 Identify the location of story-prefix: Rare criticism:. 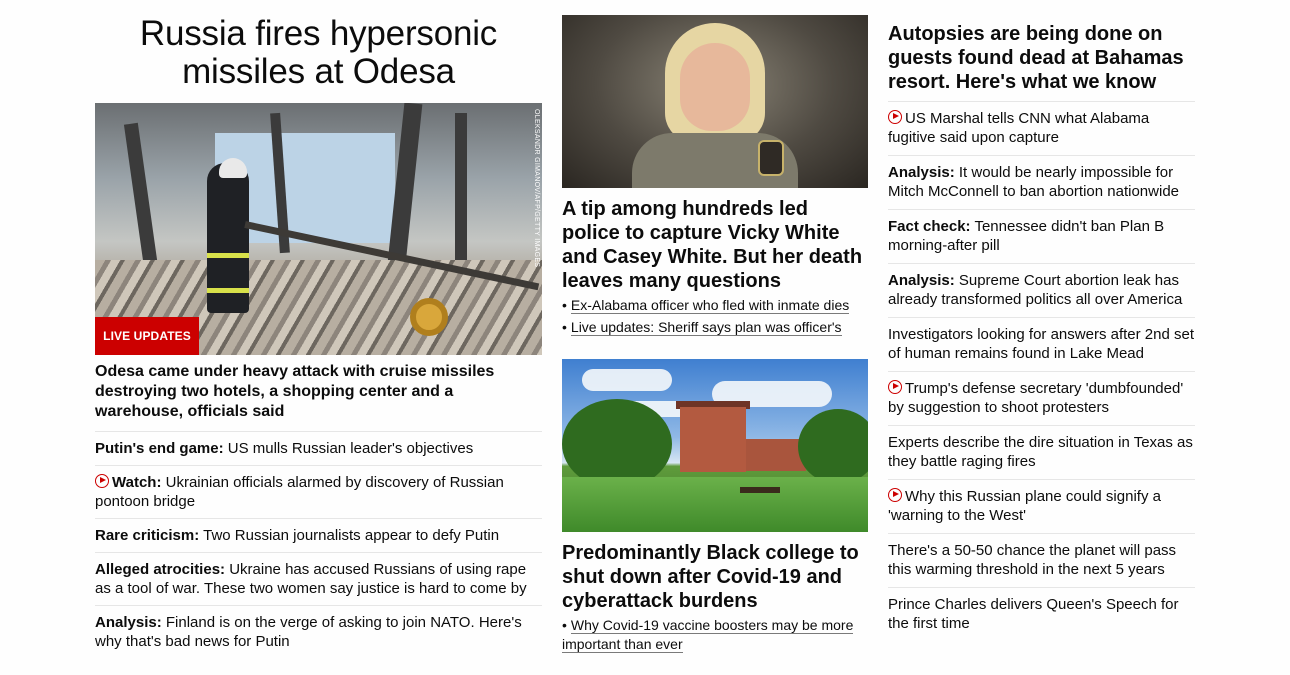
(147, 535).